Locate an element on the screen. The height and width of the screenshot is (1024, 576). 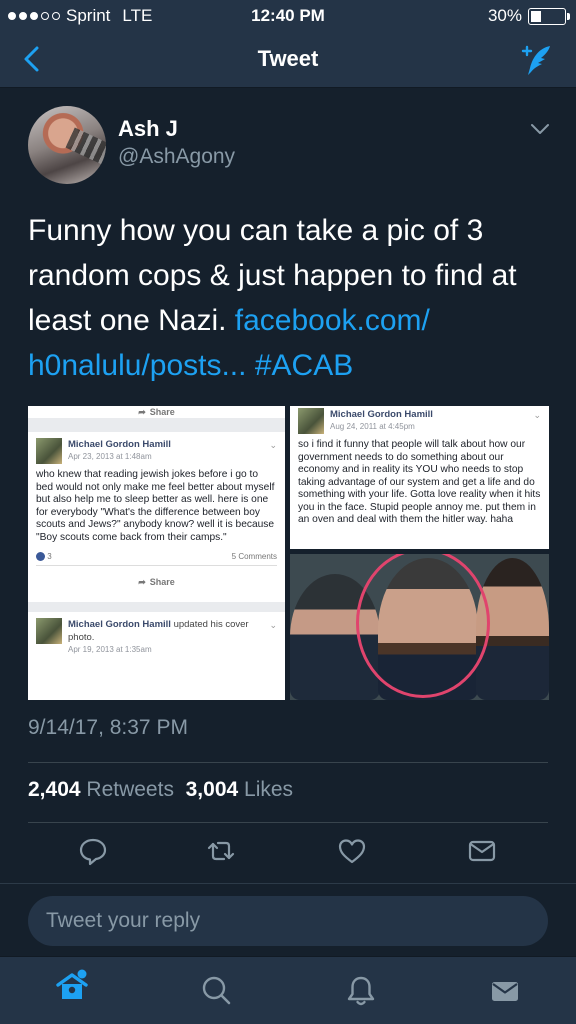
retweet-label: Retweets is located at coordinates (130, 789).